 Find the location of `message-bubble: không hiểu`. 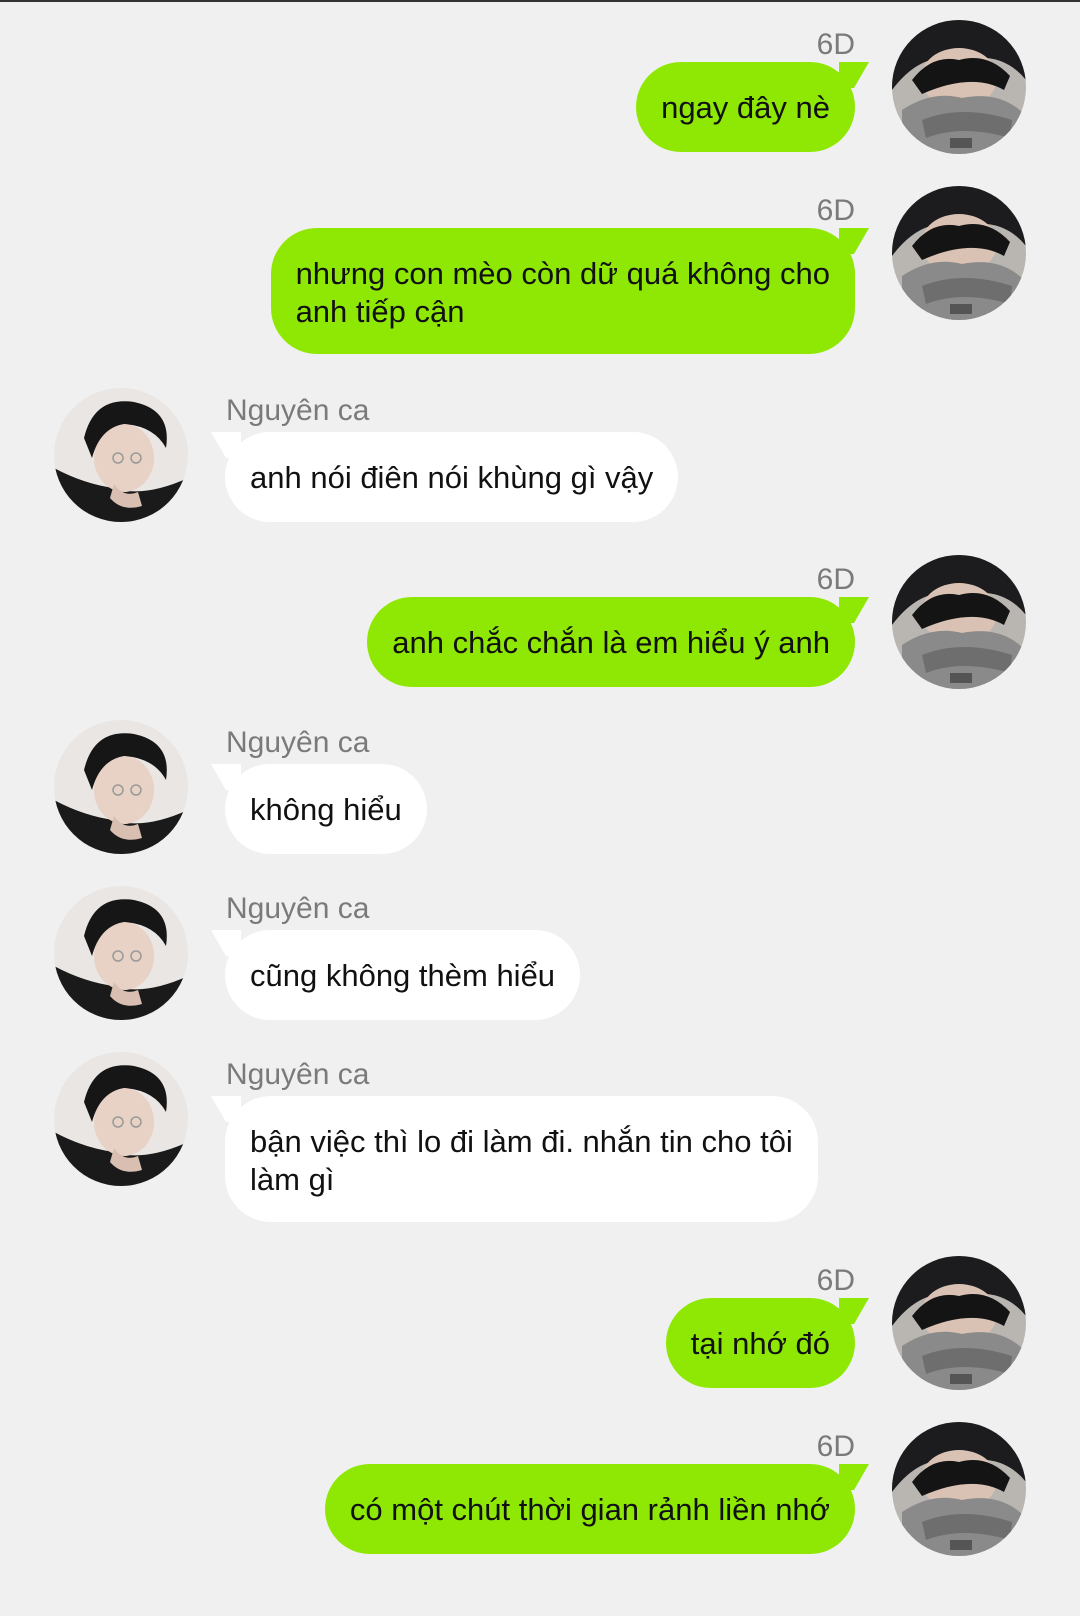

message-bubble: không hiểu is located at coordinates (326, 809).